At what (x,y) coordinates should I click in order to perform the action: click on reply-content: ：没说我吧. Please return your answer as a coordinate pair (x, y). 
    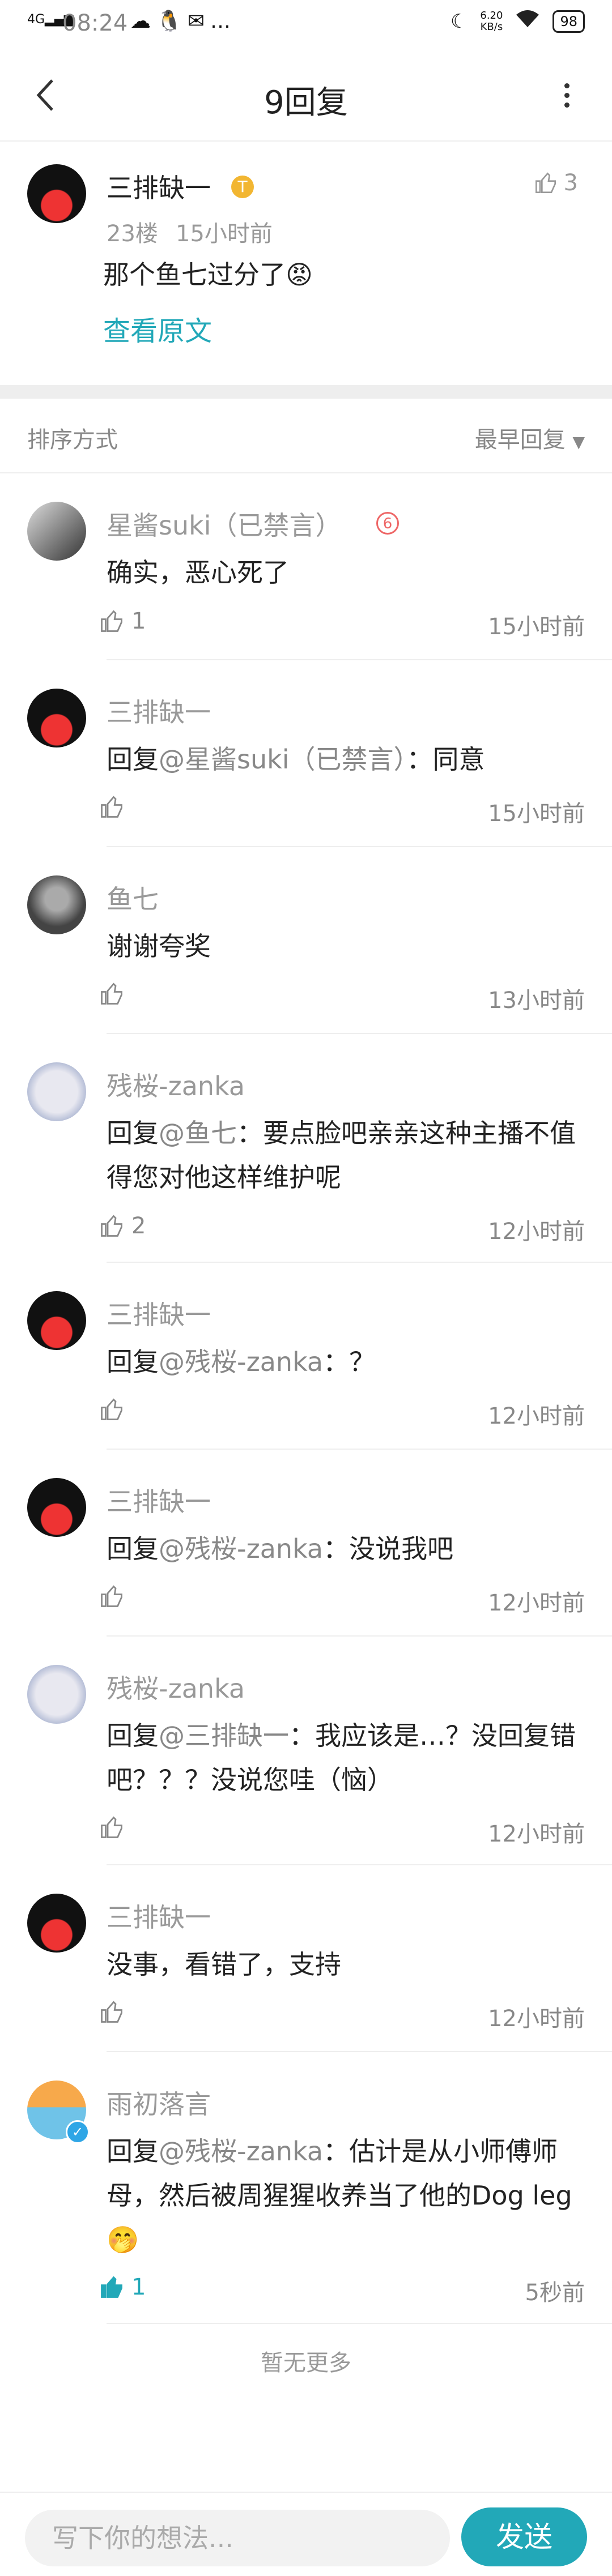
    Looking at the image, I should click on (388, 1549).